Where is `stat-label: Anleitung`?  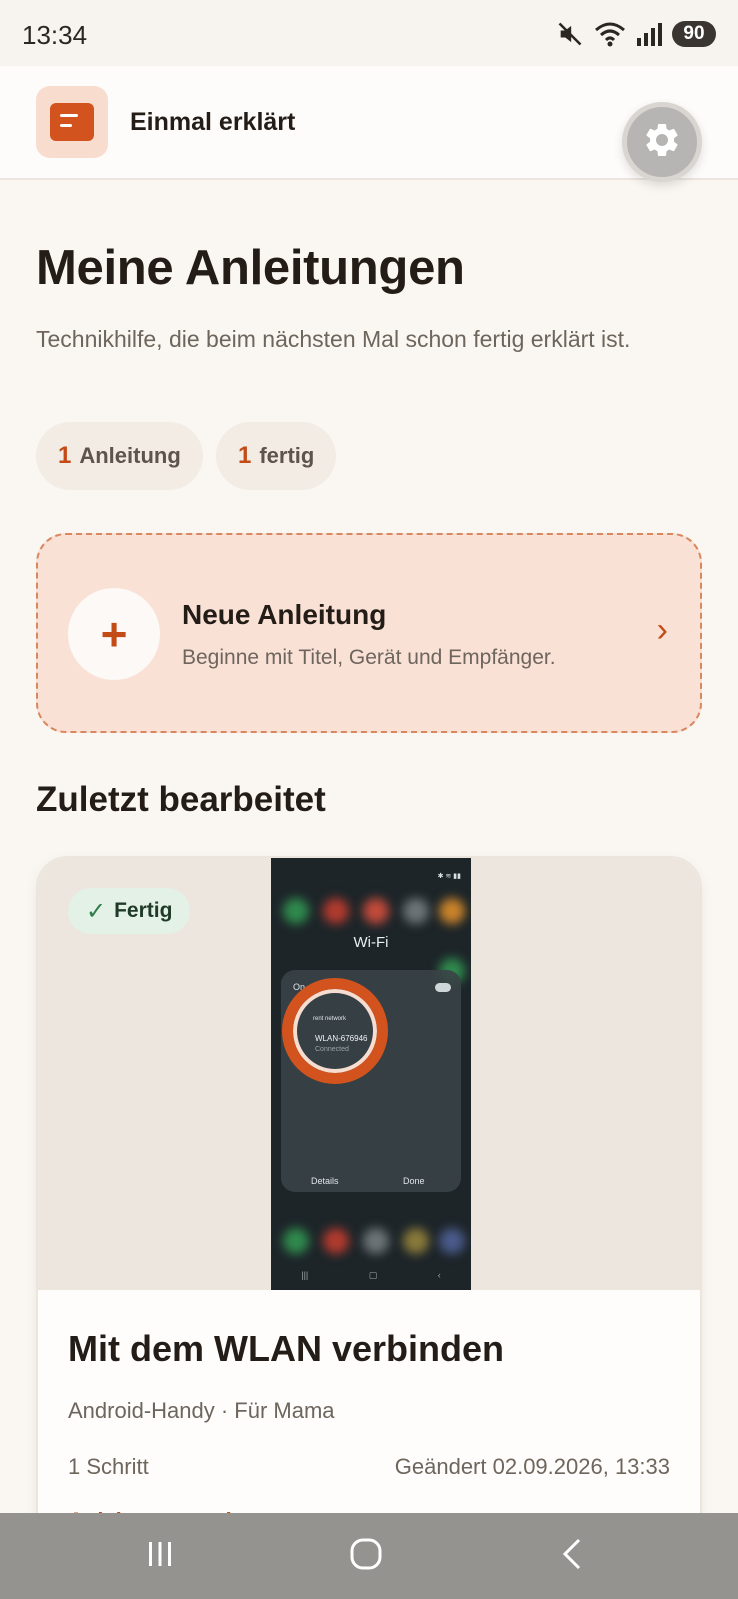 stat-label: Anleitung is located at coordinates (130, 455).